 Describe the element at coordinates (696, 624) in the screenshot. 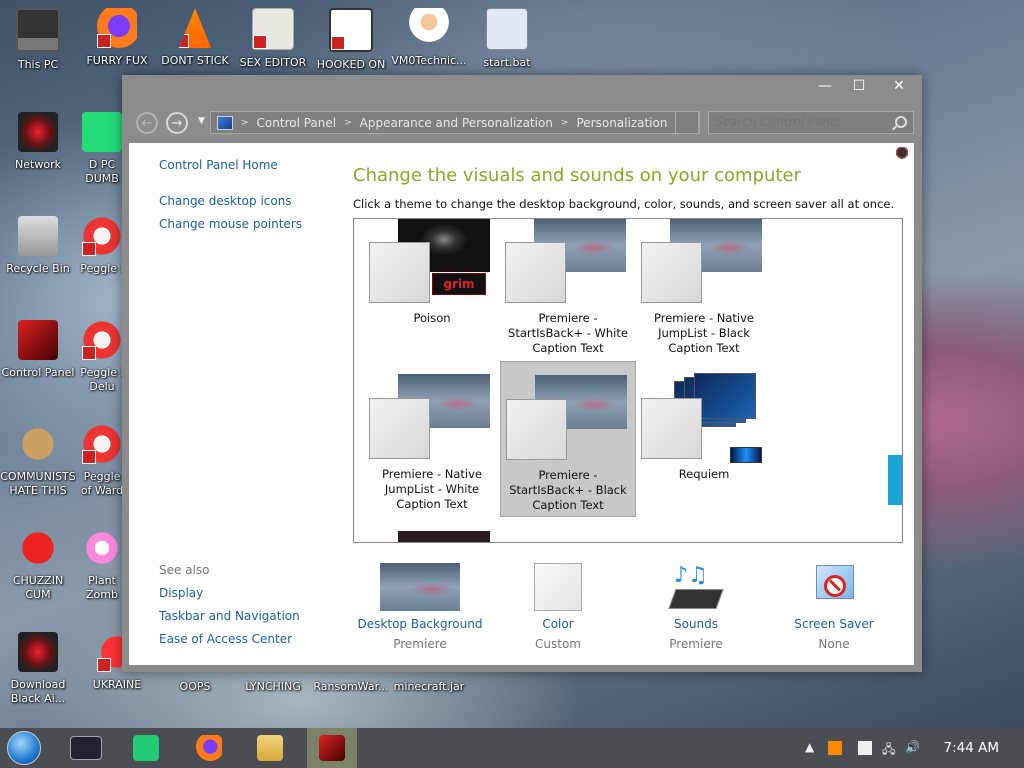

I see `sounds-link: Sounds` at that location.